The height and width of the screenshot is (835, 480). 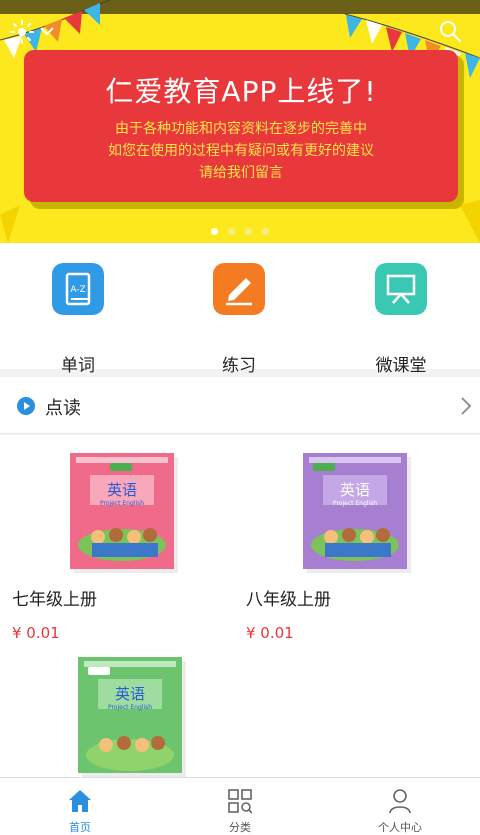 What do you see at coordinates (450, 31) in the screenshot?
I see `search-icon` at bounding box center [450, 31].